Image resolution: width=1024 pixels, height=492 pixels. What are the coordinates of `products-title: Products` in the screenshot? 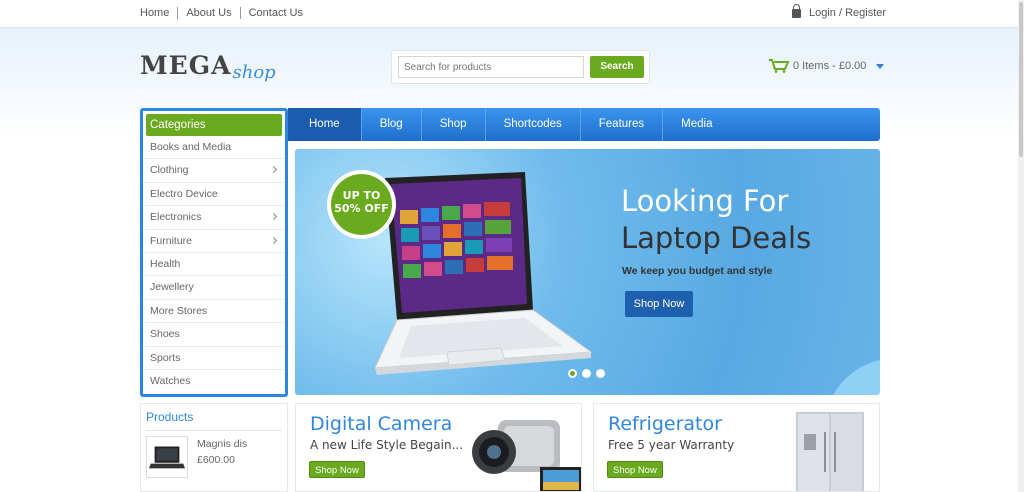 It's located at (170, 417).